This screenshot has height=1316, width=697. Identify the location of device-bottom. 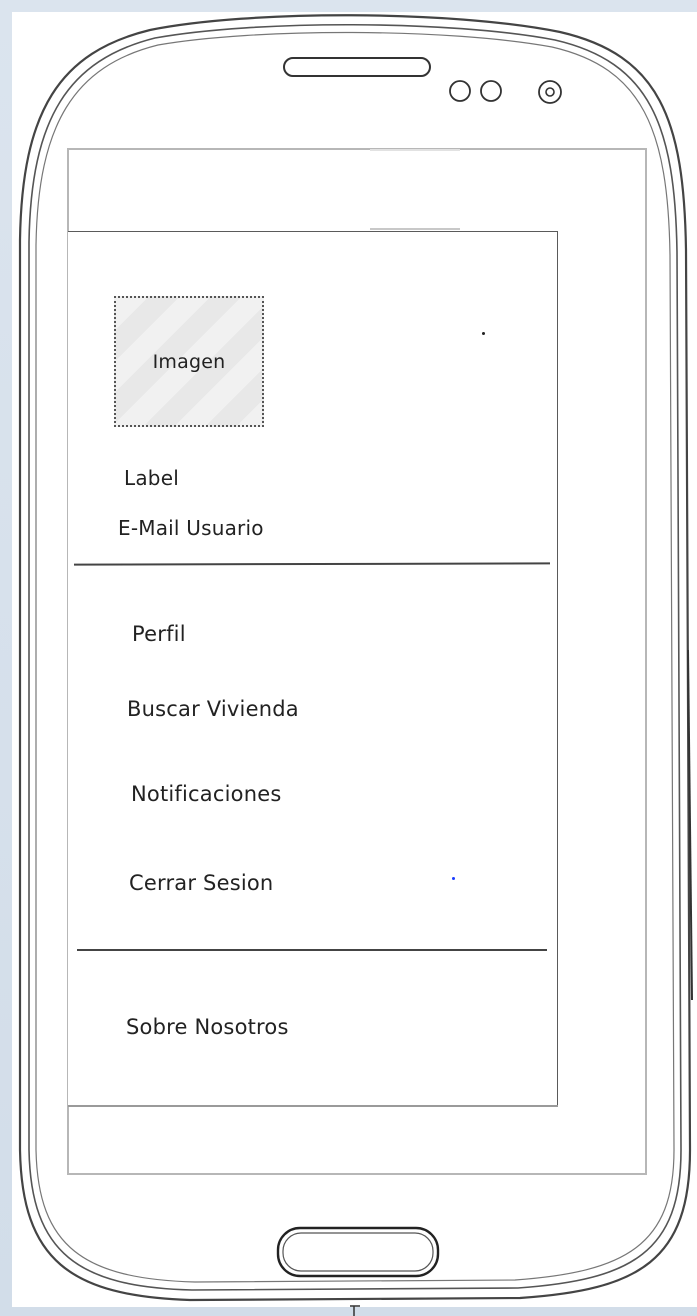
(358, 1252).